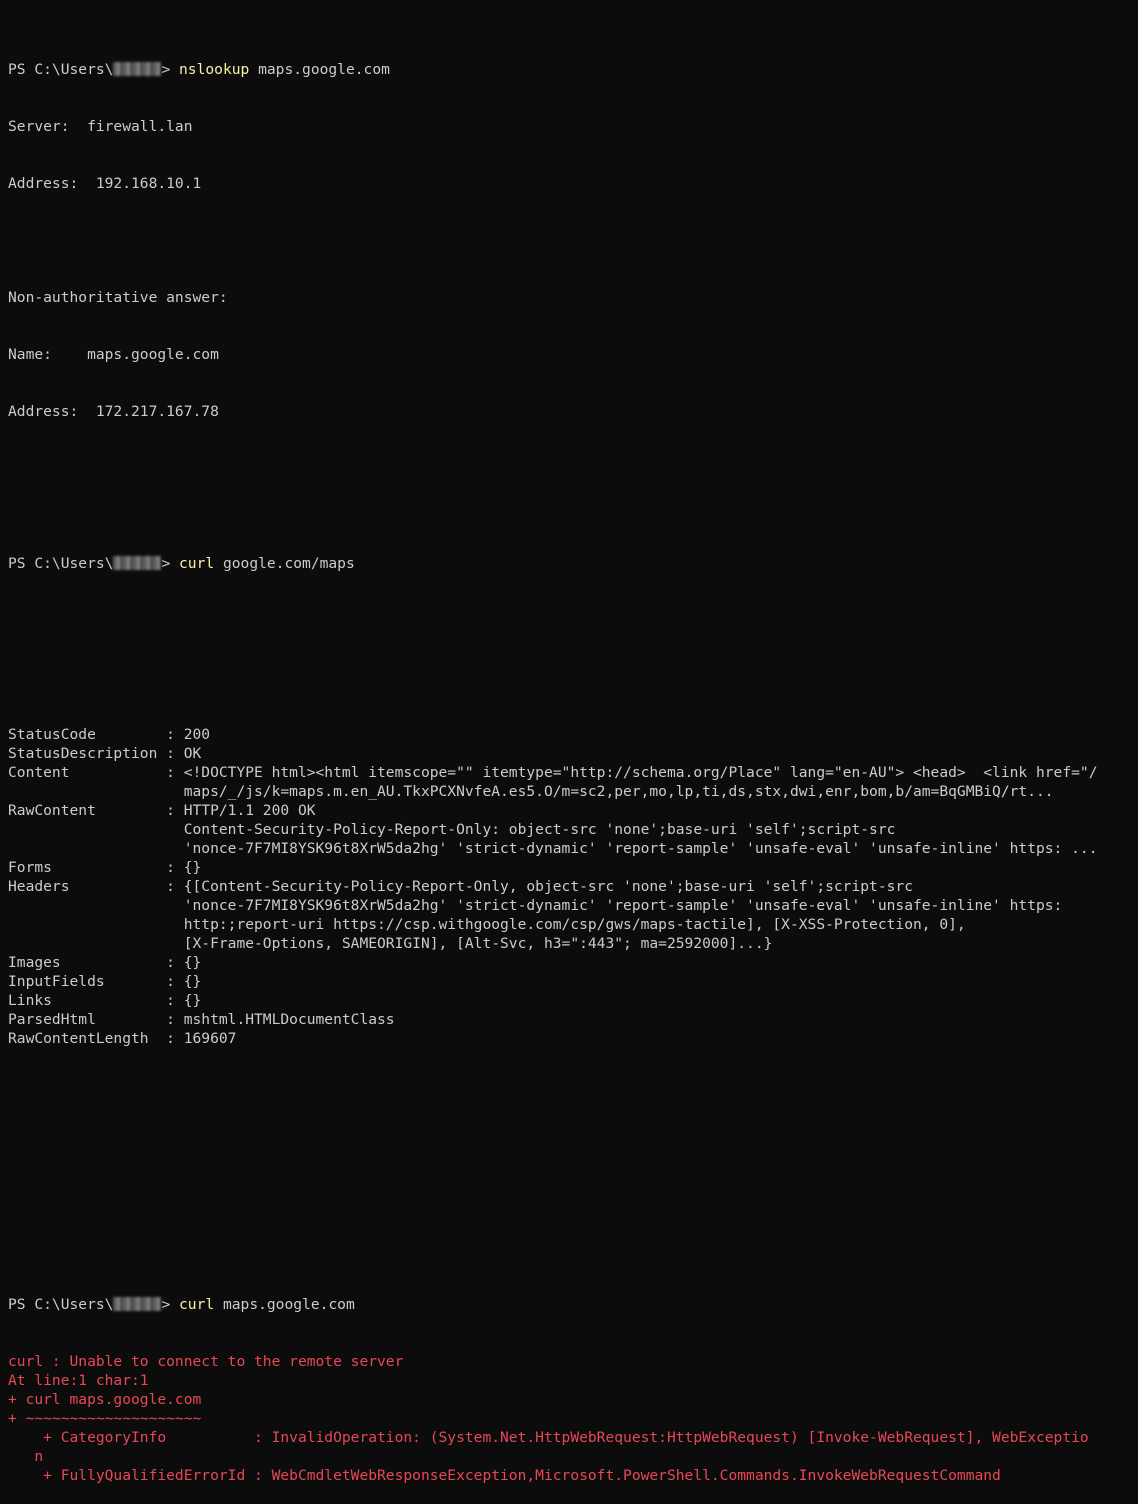  What do you see at coordinates (118, 297) in the screenshot?
I see `output-line: Non-authoritative answer:` at bounding box center [118, 297].